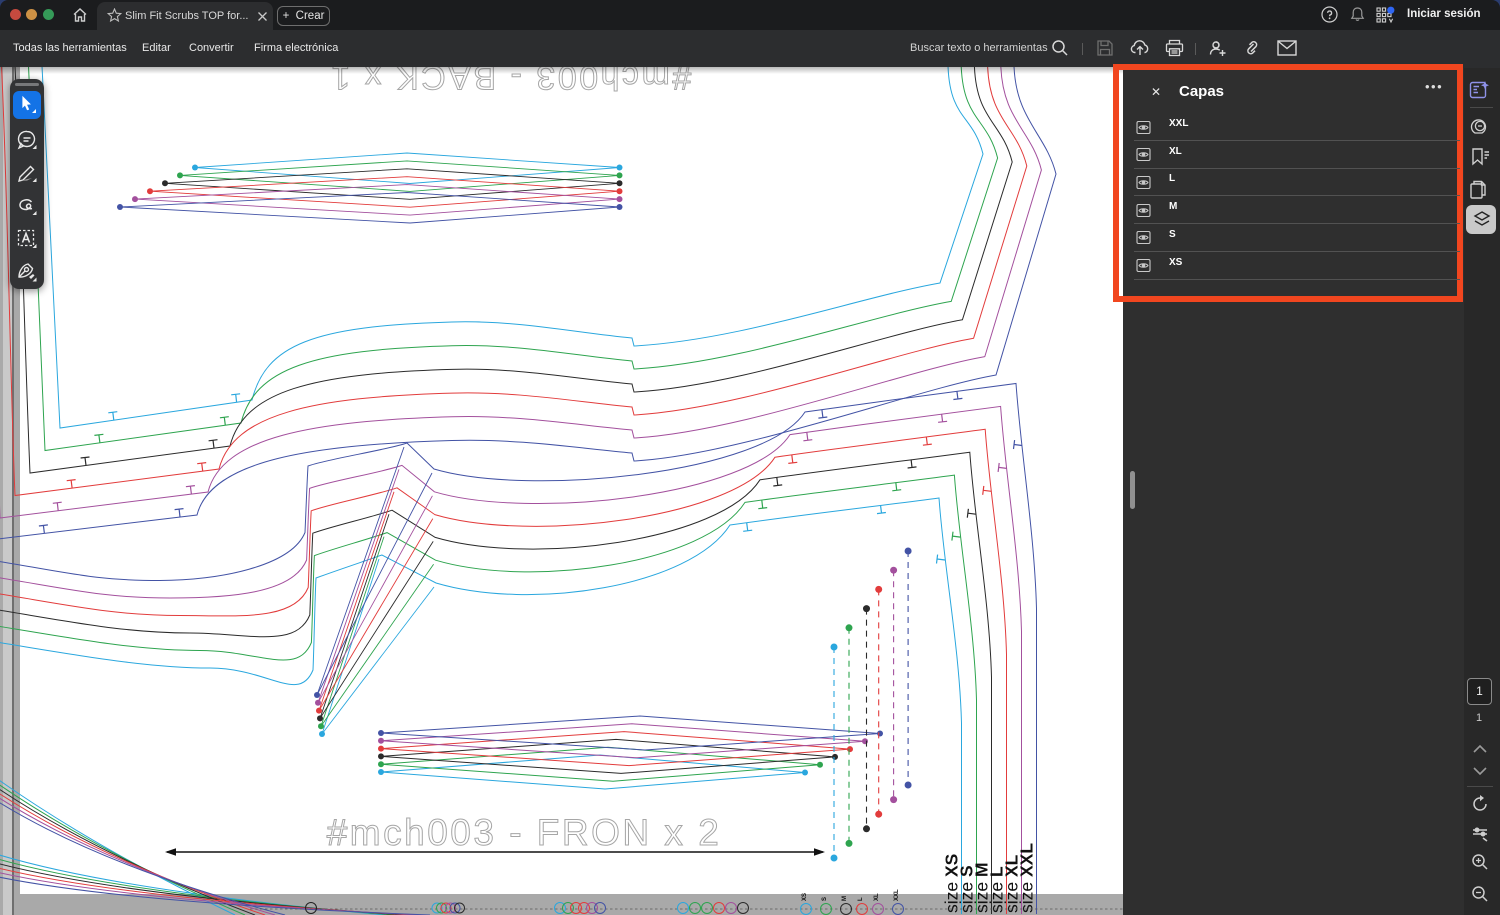 The height and width of the screenshot is (915, 1500). I want to click on svg-text: M, so click(845, 898).